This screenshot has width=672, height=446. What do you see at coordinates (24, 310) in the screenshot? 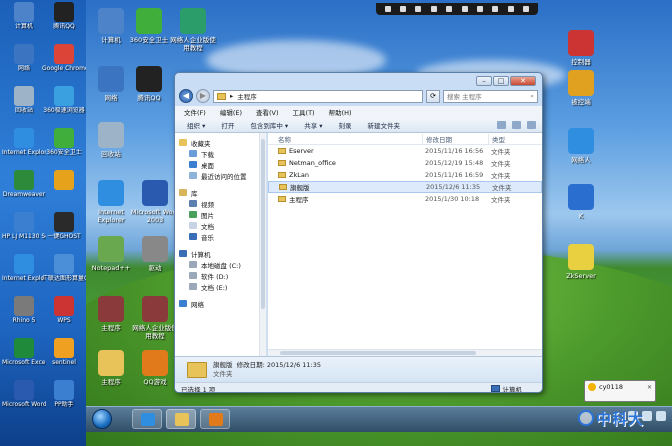
I see `desktop-icon: Rhino 5` at bounding box center [24, 310].